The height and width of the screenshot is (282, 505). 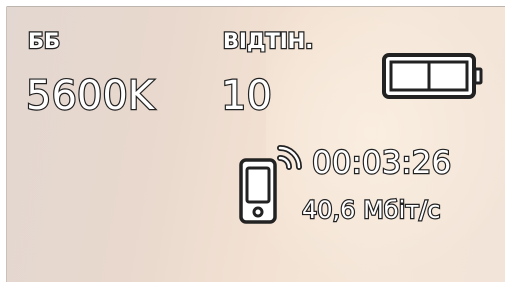 What do you see at coordinates (432, 76) in the screenshot?
I see `battery-icon` at bounding box center [432, 76].